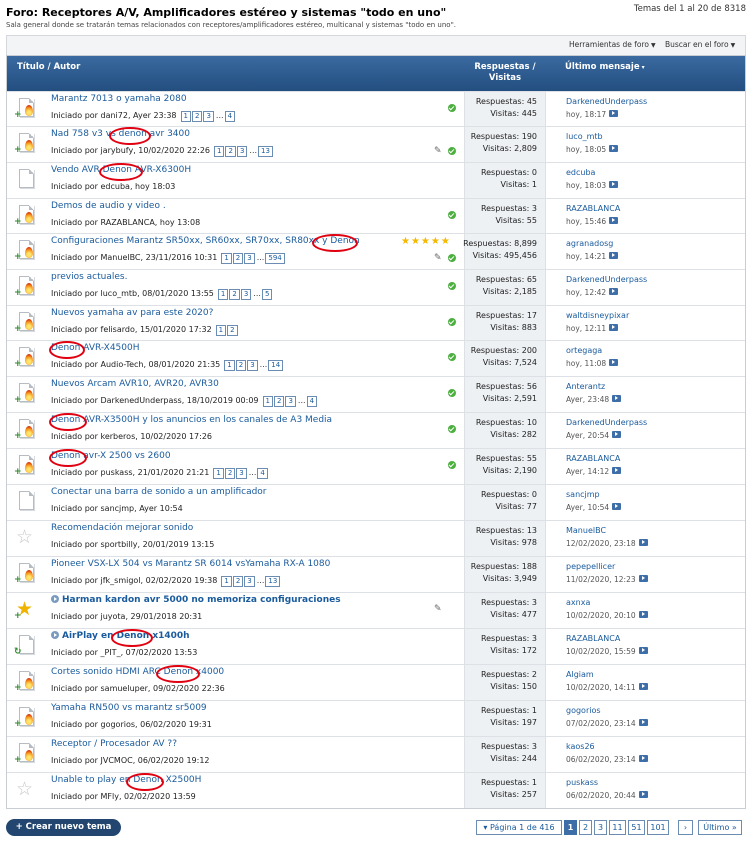 Image resolution: width=753 pixels, height=844 pixels. Describe the element at coordinates (135, 384) in the screenshot. I see `thread-link: Nuevos Arcam AVR10, AVR20, AVR30` at that location.